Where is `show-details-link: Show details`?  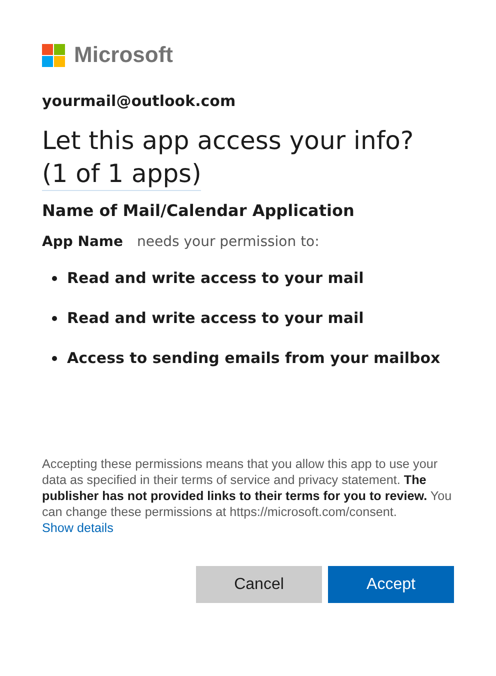
show-details-link: Show details is located at coordinates (78, 528).